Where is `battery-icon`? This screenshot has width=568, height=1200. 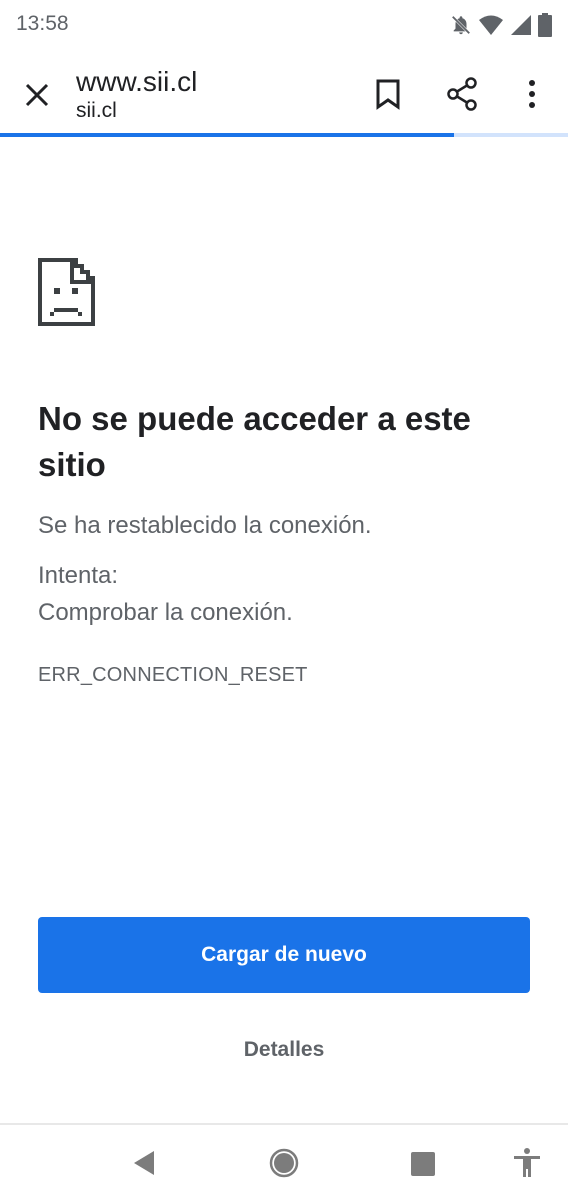 battery-icon is located at coordinates (545, 25).